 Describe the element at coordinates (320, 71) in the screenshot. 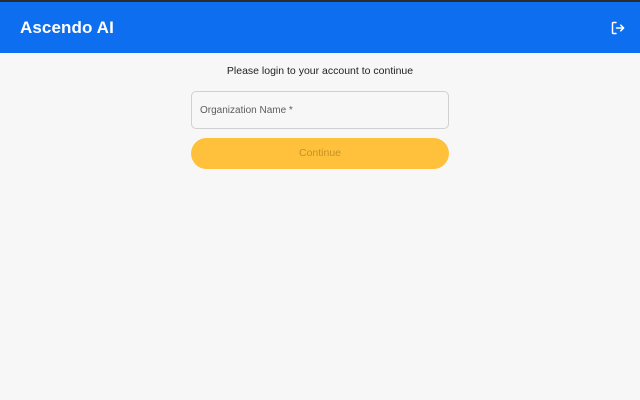

I see `login-prompt: Please login to your account to continue` at that location.